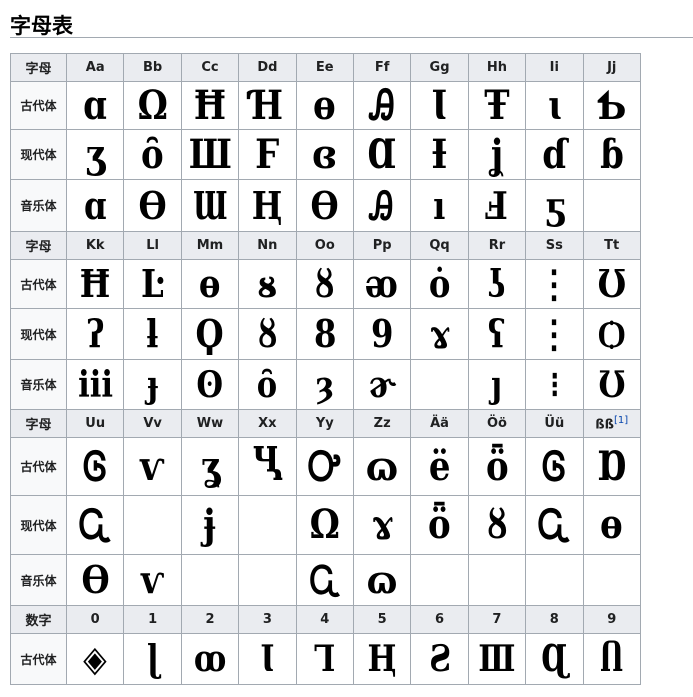 This screenshot has height=697, width=693. What do you see at coordinates (439, 205) in the screenshot?
I see `glyph-image: ı` at bounding box center [439, 205].